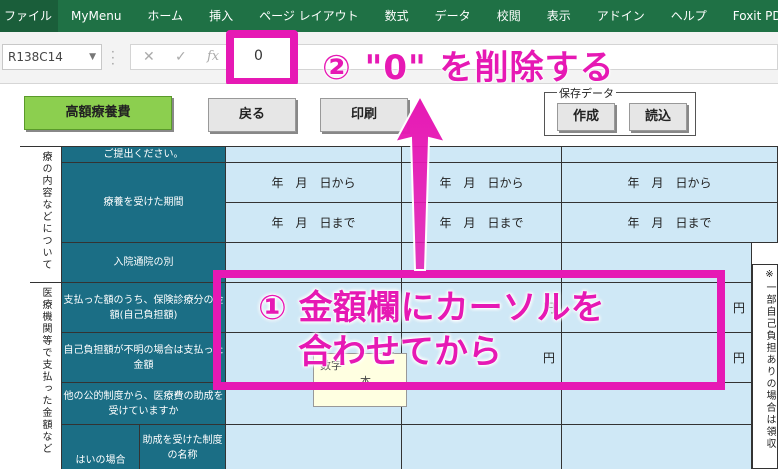 This screenshot has width=778, height=469. I want to click on chevron-down-icon: ▼, so click(92, 57).